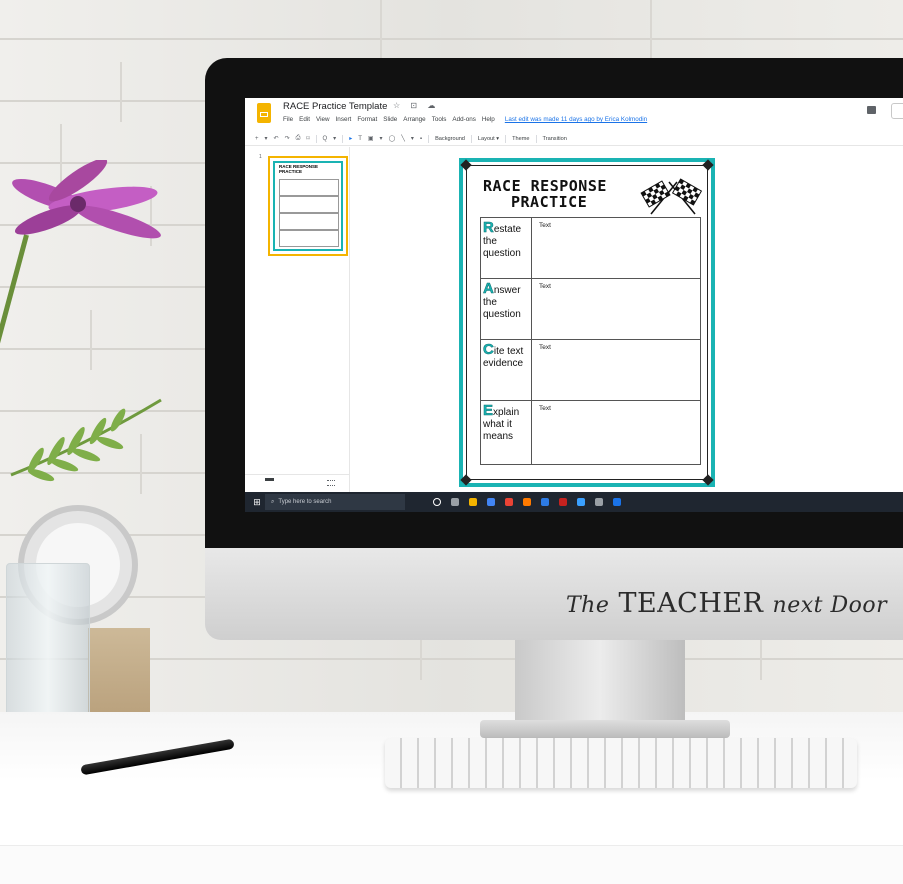 The height and width of the screenshot is (884, 903). What do you see at coordinates (304, 119) in the screenshot?
I see `menu-edit: Edit` at bounding box center [304, 119].